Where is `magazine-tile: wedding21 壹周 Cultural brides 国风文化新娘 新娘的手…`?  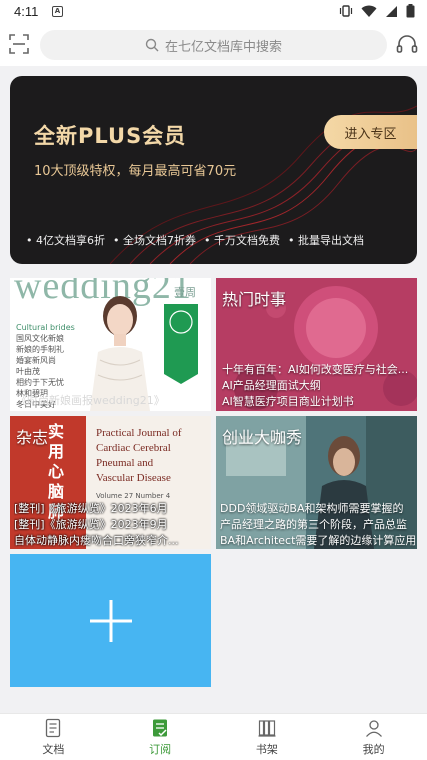 magazine-tile: wedding21 壹周 Cultural brides 国风文化新娘 新娘的手… is located at coordinates (110, 344).